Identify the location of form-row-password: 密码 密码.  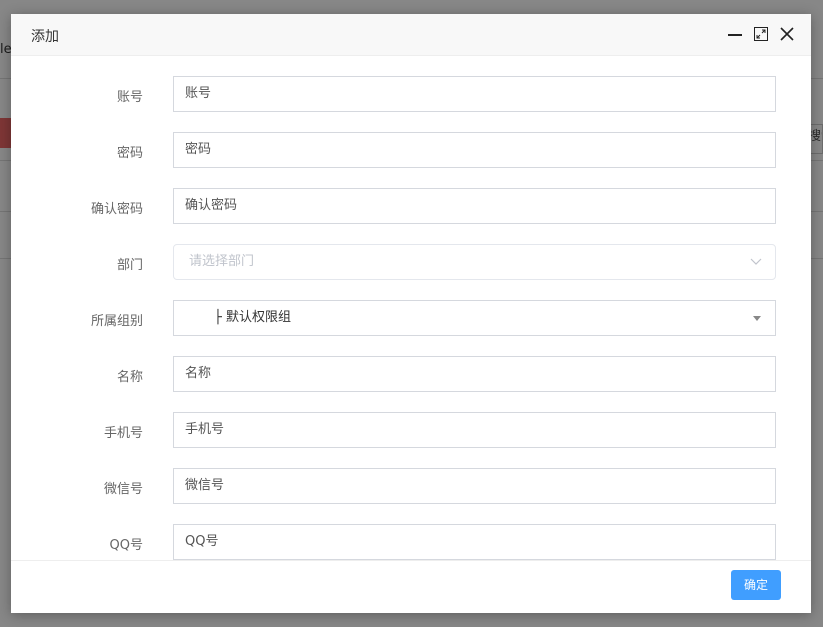
(411, 150).